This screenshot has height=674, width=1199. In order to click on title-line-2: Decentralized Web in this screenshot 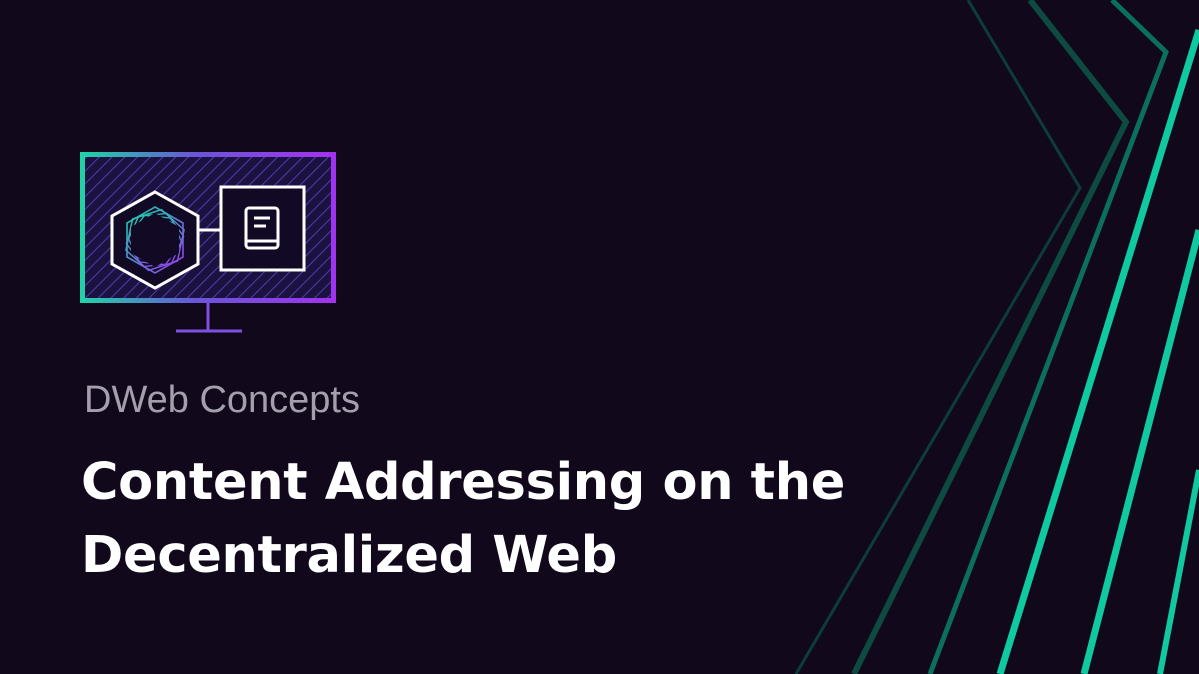, I will do `click(349, 555)`.